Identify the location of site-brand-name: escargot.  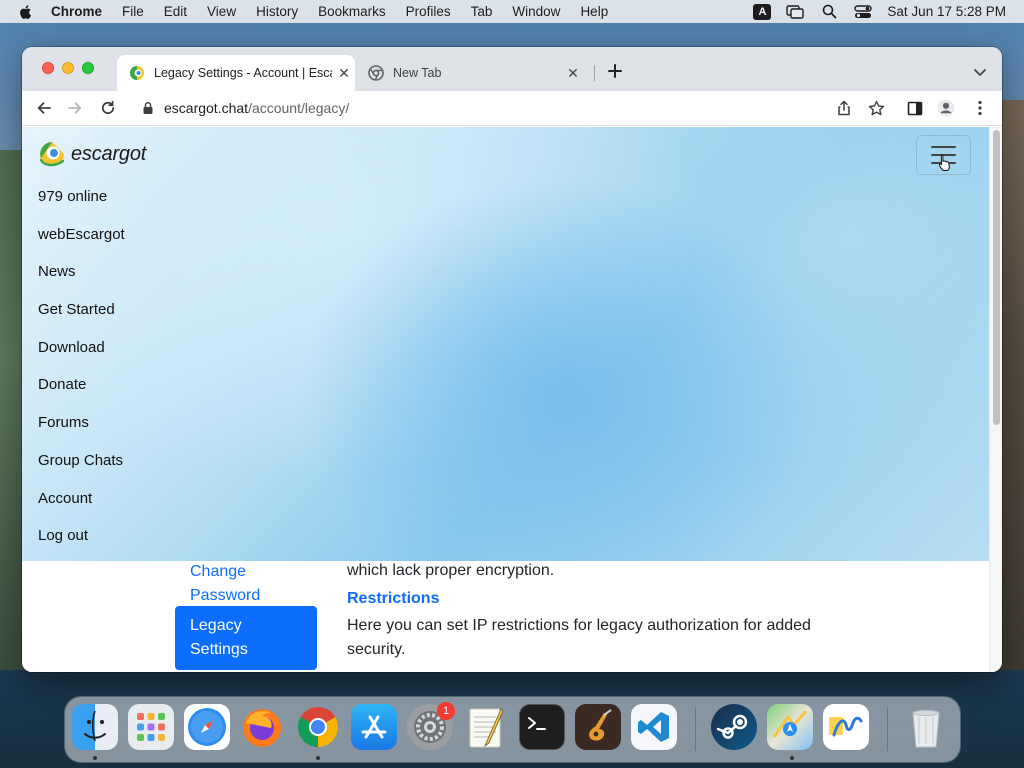
(109, 153).